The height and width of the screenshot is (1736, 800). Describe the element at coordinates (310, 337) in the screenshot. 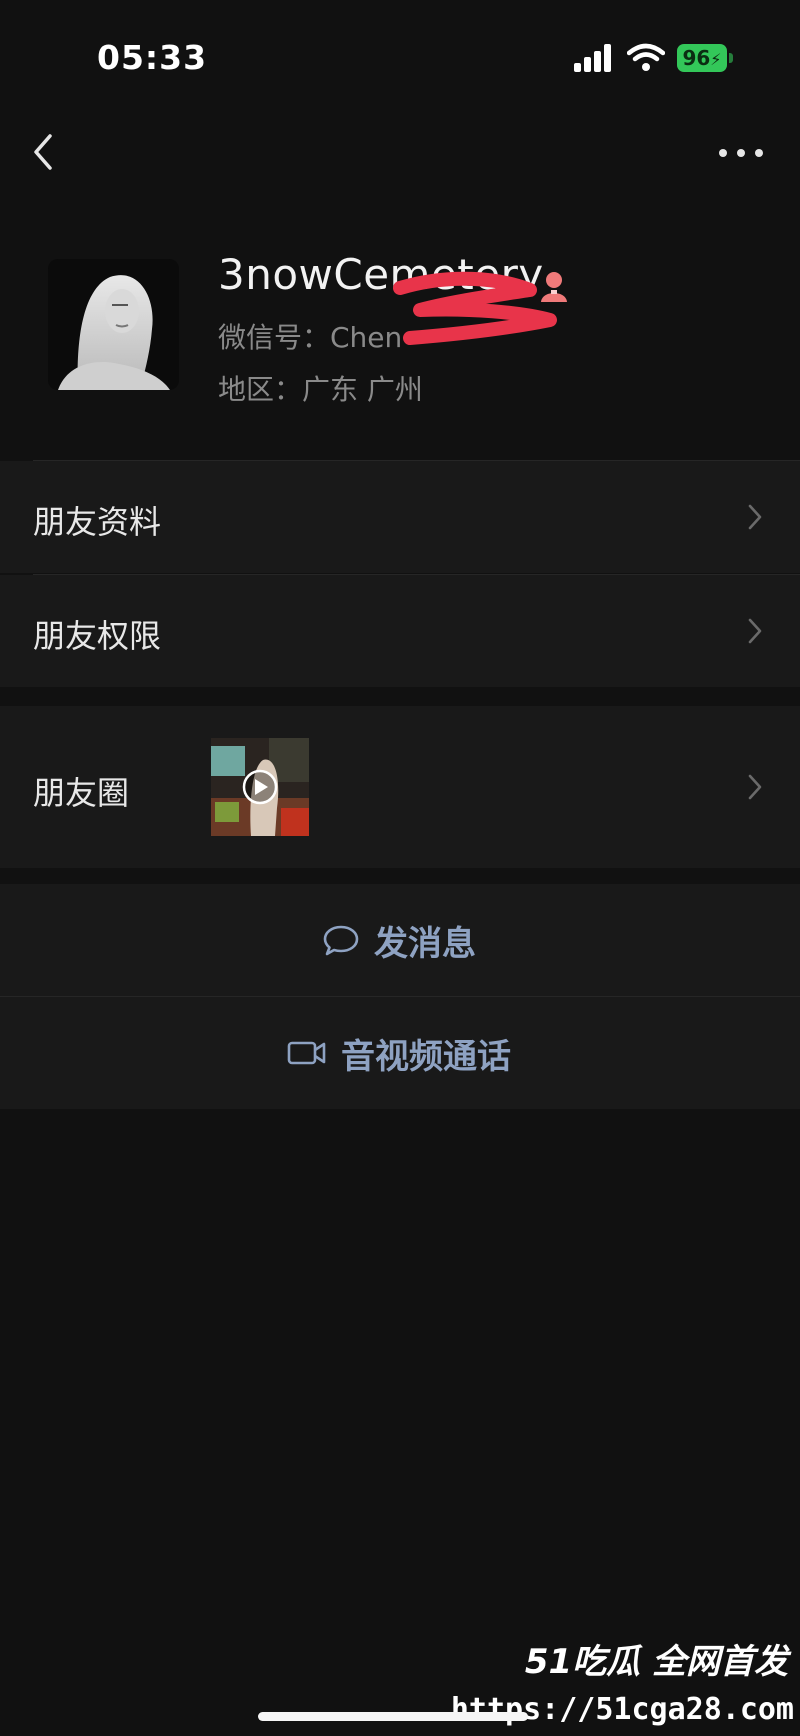

I see `wechat-id: 微信号：Chen` at that location.